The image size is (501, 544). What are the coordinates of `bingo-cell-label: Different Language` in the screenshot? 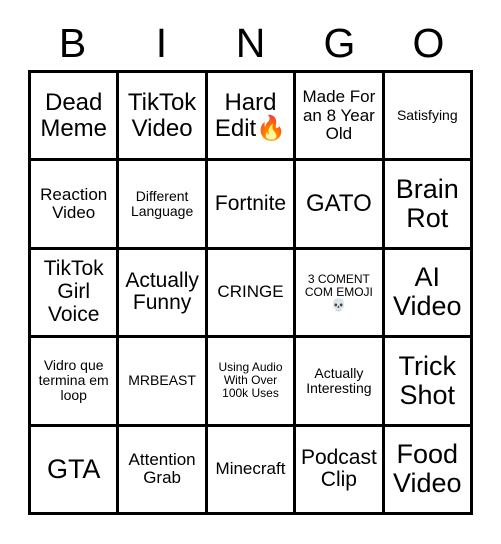 It's located at (162, 203).